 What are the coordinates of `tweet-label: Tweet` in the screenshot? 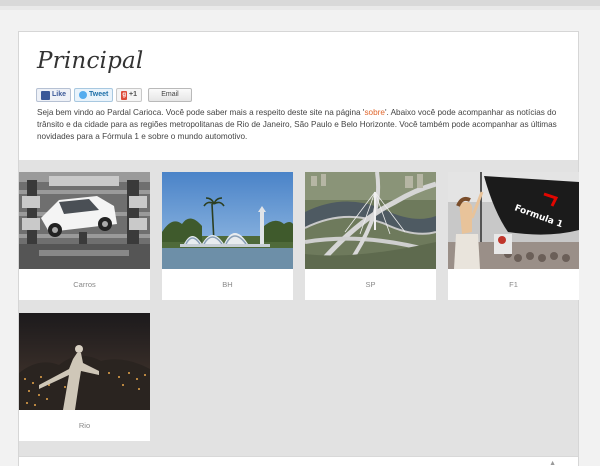 It's located at (99, 94).